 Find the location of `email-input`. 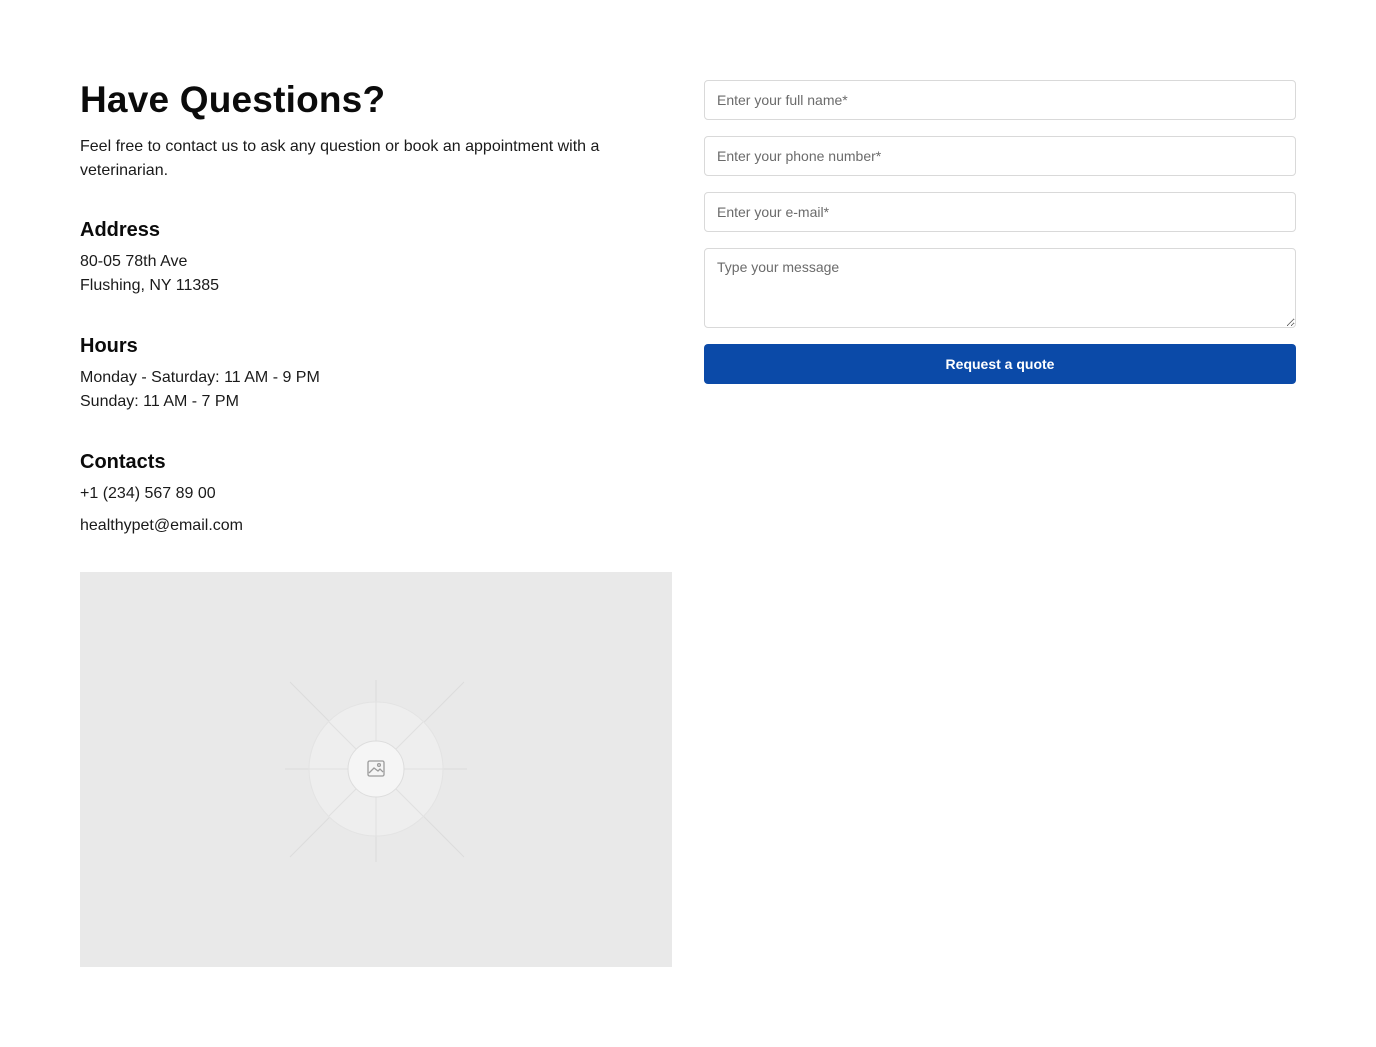

email-input is located at coordinates (1000, 212).